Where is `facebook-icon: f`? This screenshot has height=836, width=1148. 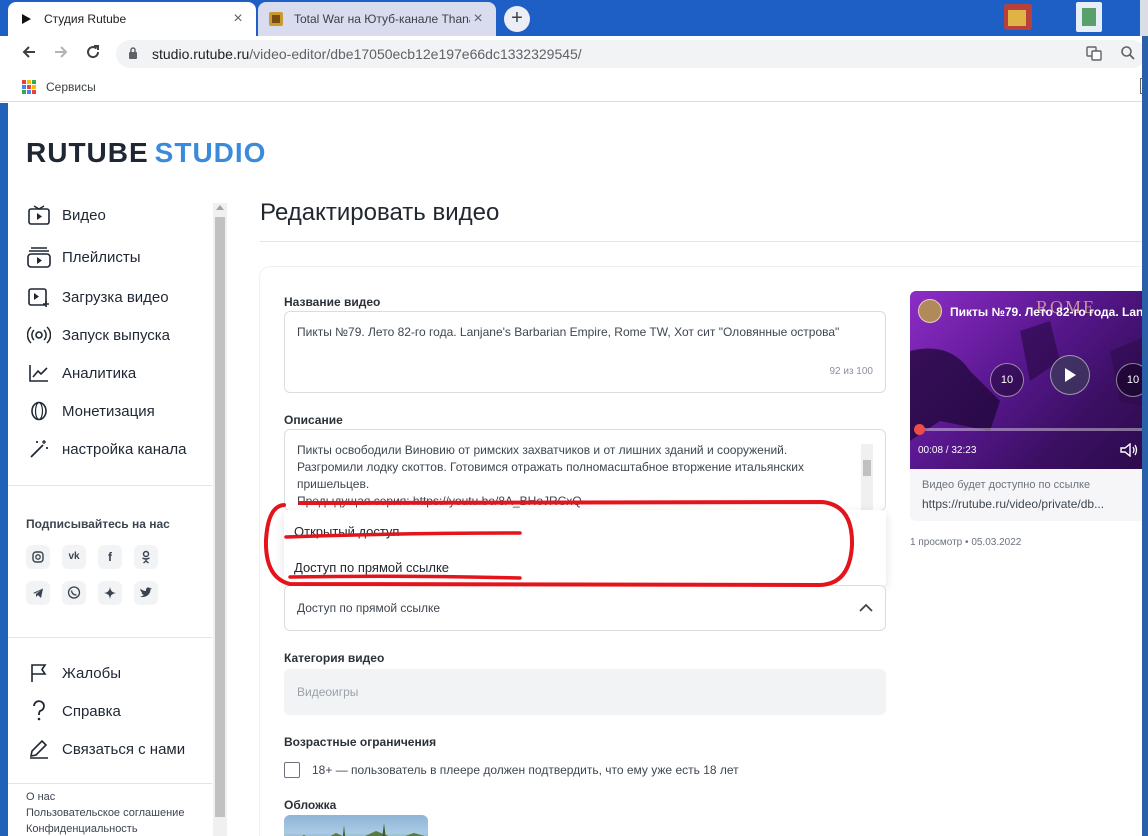
facebook-icon: f is located at coordinates (110, 557).